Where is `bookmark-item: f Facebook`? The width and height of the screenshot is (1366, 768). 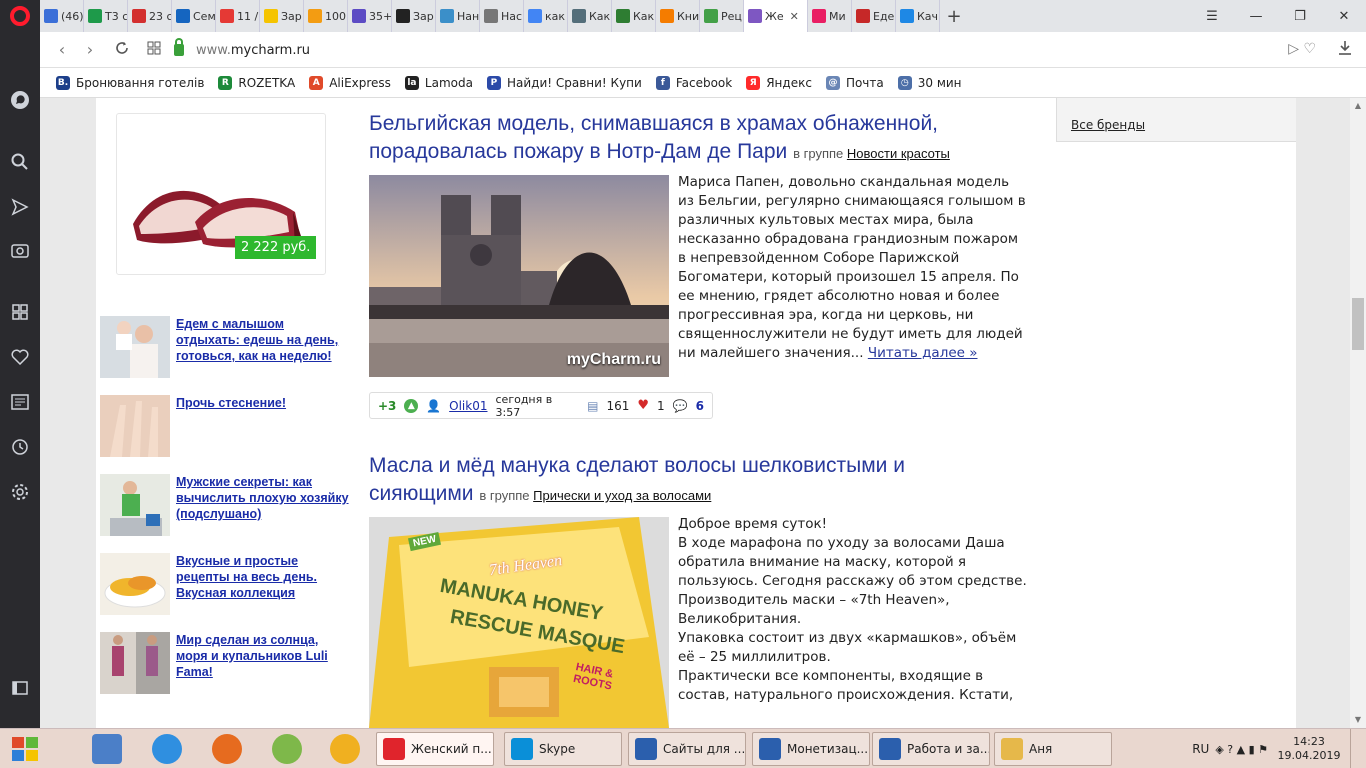 bookmark-item: f Facebook is located at coordinates (693, 82).